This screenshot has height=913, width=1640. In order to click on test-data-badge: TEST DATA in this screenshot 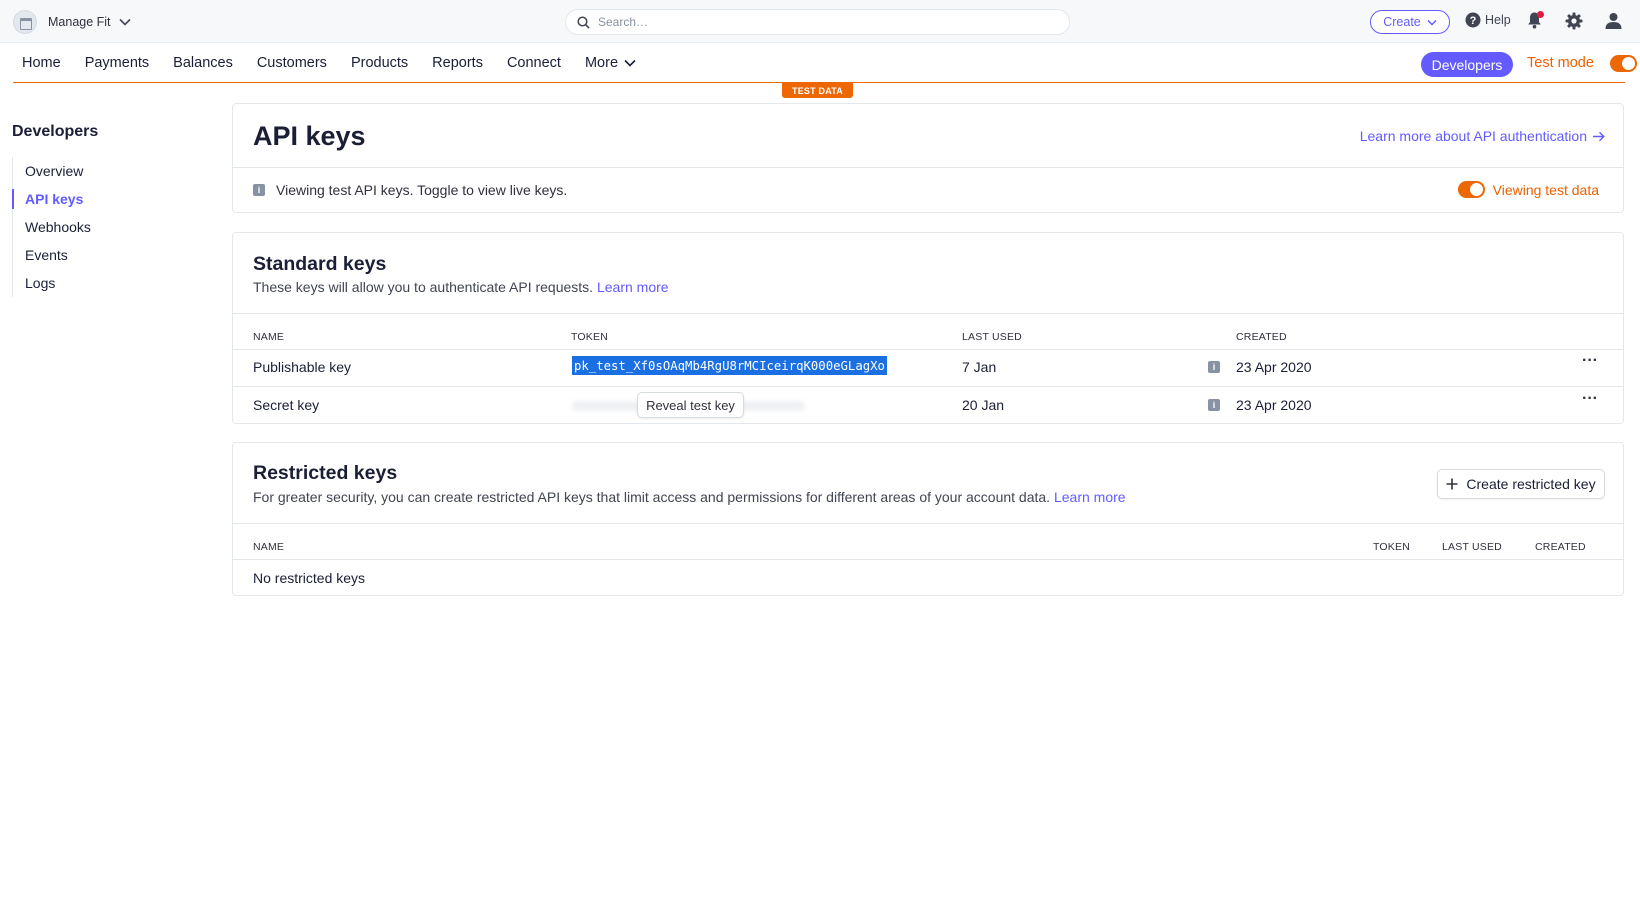, I will do `click(817, 90)`.